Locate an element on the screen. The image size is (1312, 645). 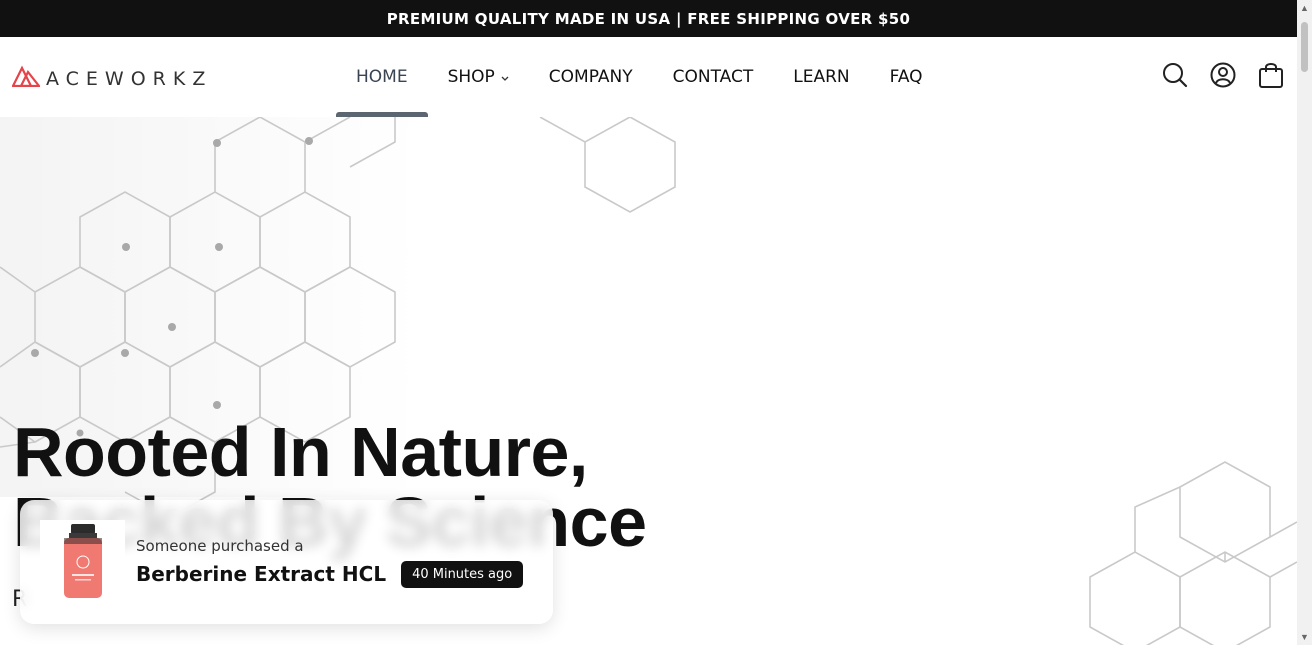
nav-home: HOME is located at coordinates (382, 77).